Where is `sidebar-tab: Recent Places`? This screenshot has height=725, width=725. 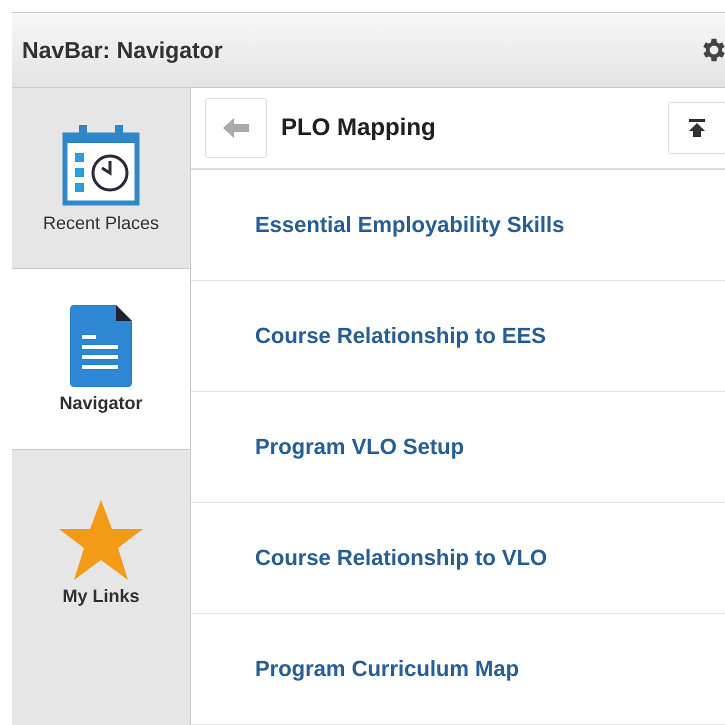
sidebar-tab: Recent Places is located at coordinates (101, 178).